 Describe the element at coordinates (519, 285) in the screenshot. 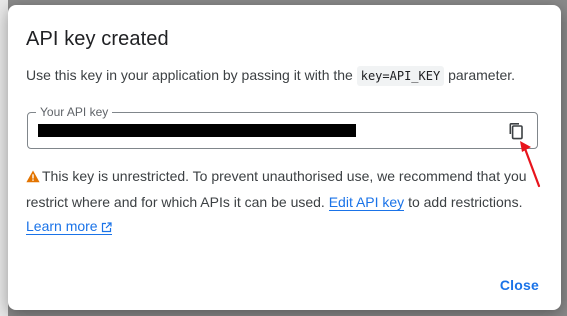

I see `close-button: Close` at that location.